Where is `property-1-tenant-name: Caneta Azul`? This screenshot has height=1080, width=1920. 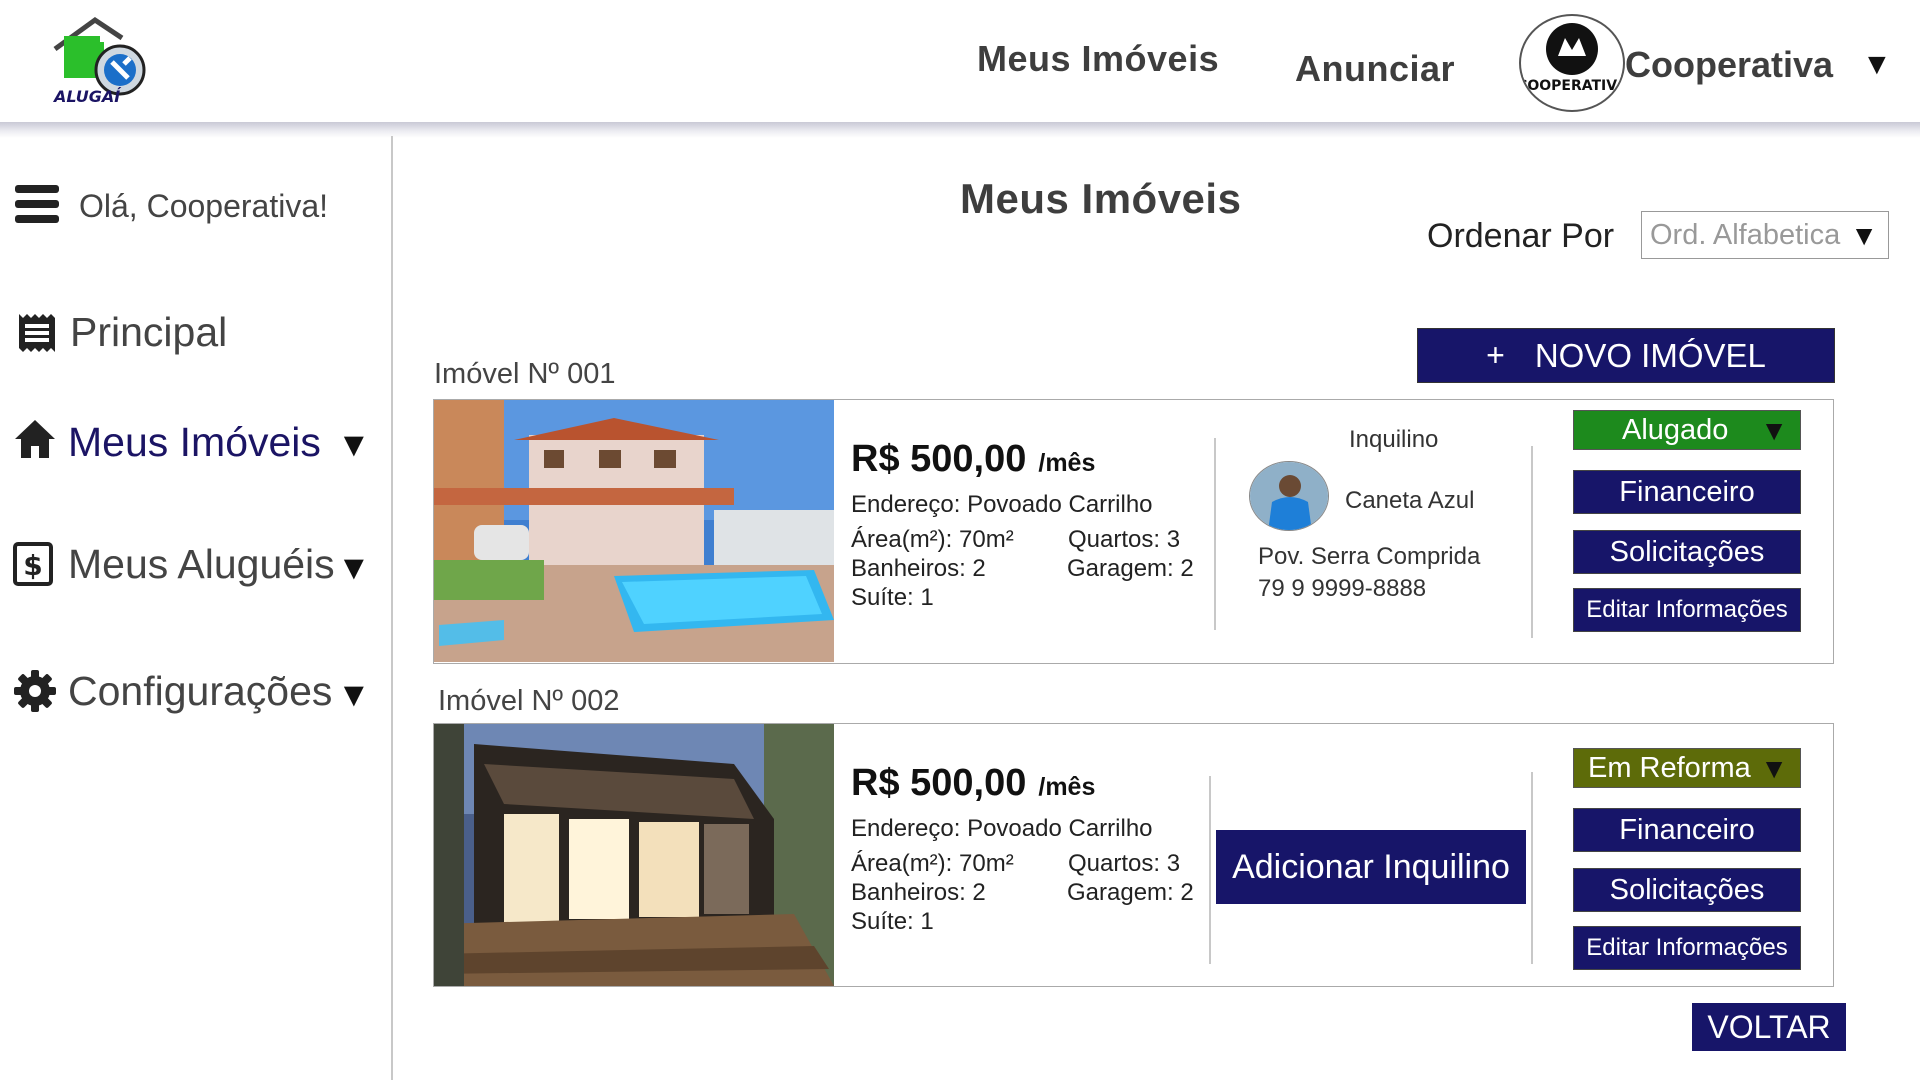 property-1-tenant-name: Caneta Azul is located at coordinates (1409, 501).